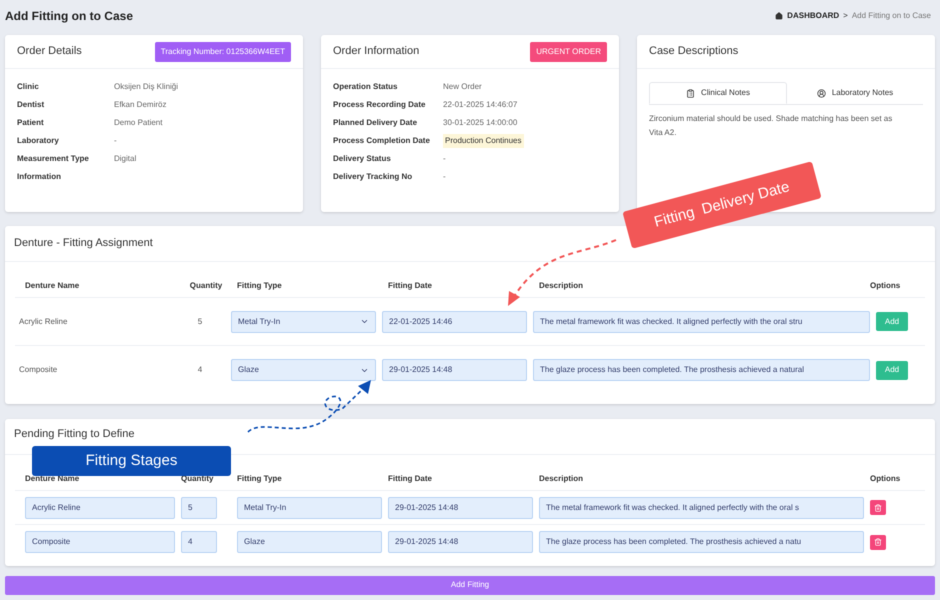 The image size is (940, 600). What do you see at coordinates (379, 105) in the screenshot?
I see `field-label: Process Recording Date` at bounding box center [379, 105].